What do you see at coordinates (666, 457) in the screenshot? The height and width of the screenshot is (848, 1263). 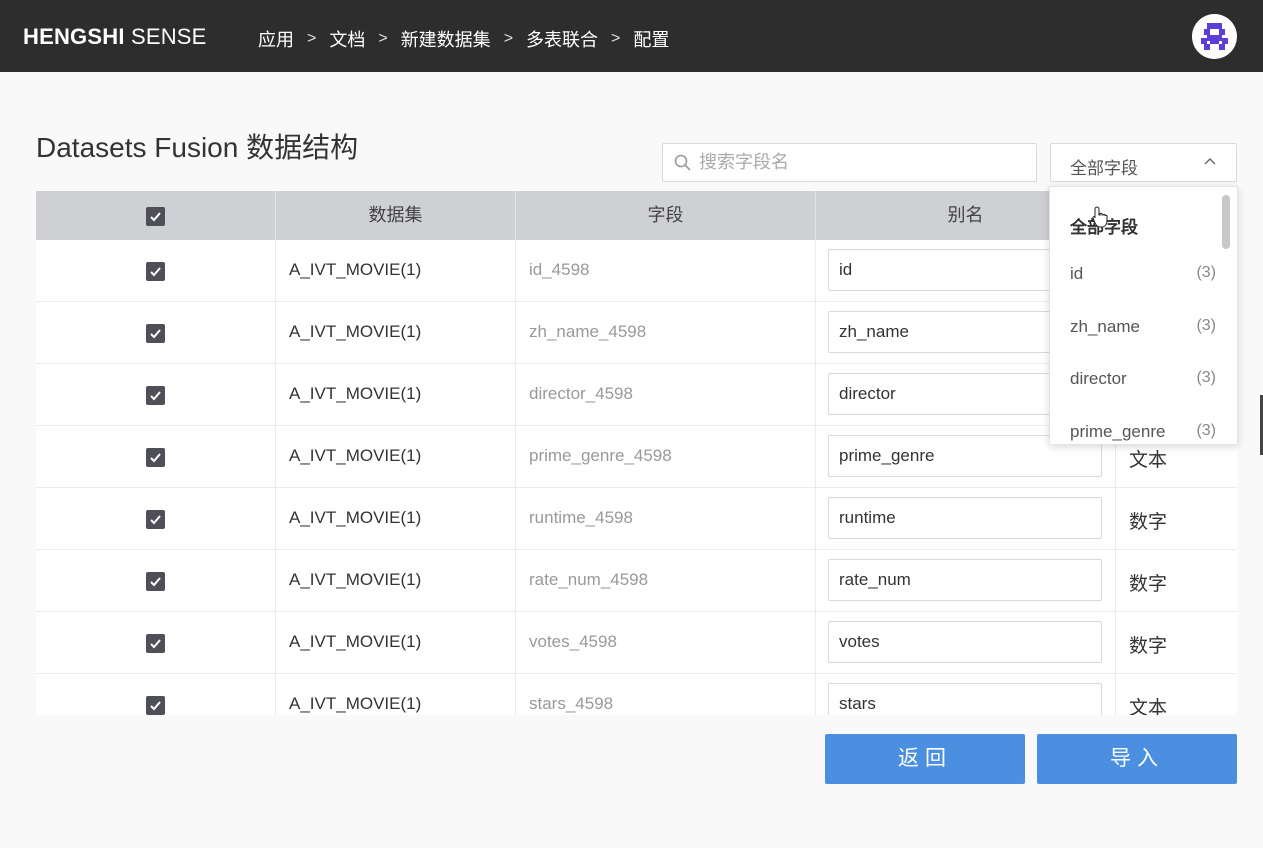 I see `field-cell: prime_genre_4598` at bounding box center [666, 457].